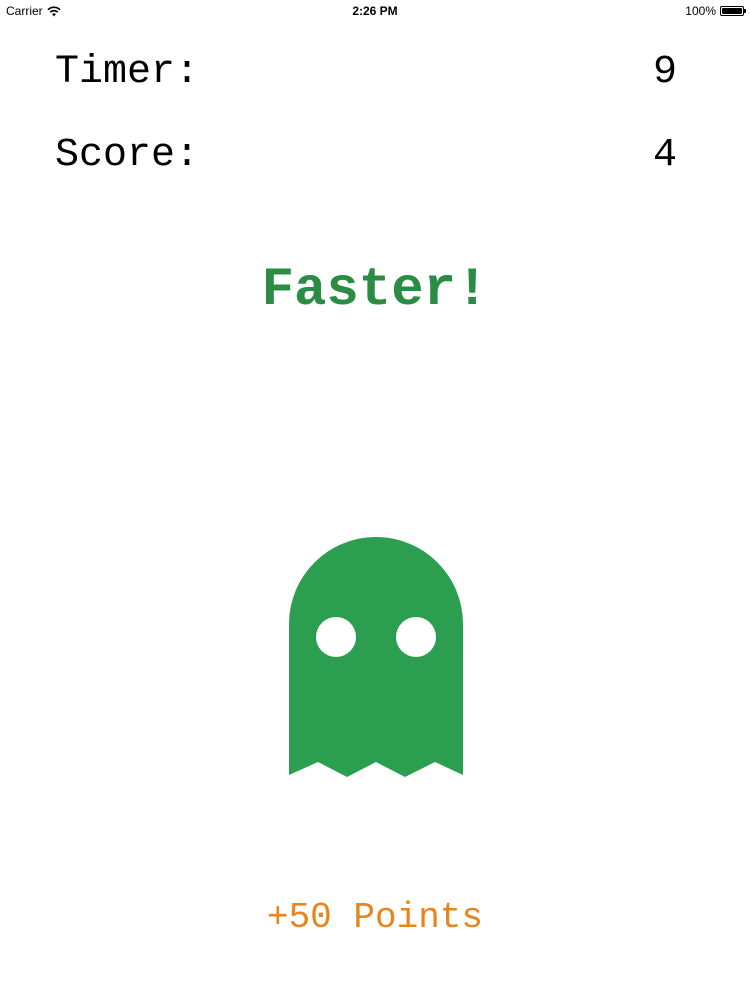 Image resolution: width=750 pixels, height=1000 pixels. I want to click on status-time: 2:26 PM, so click(375, 11).